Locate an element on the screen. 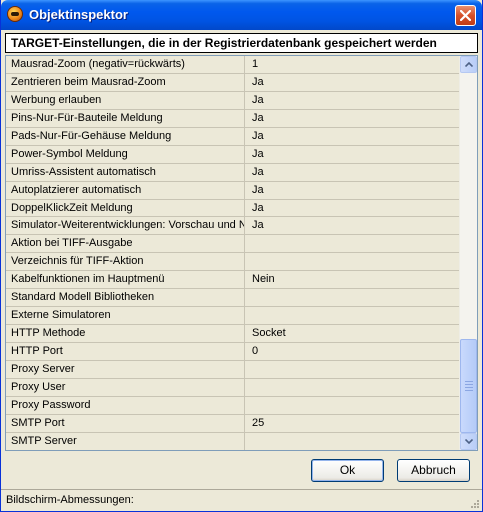 This screenshot has height=512, width=483. status-bar: Bildschirm-Abmessungen: is located at coordinates (241, 500).